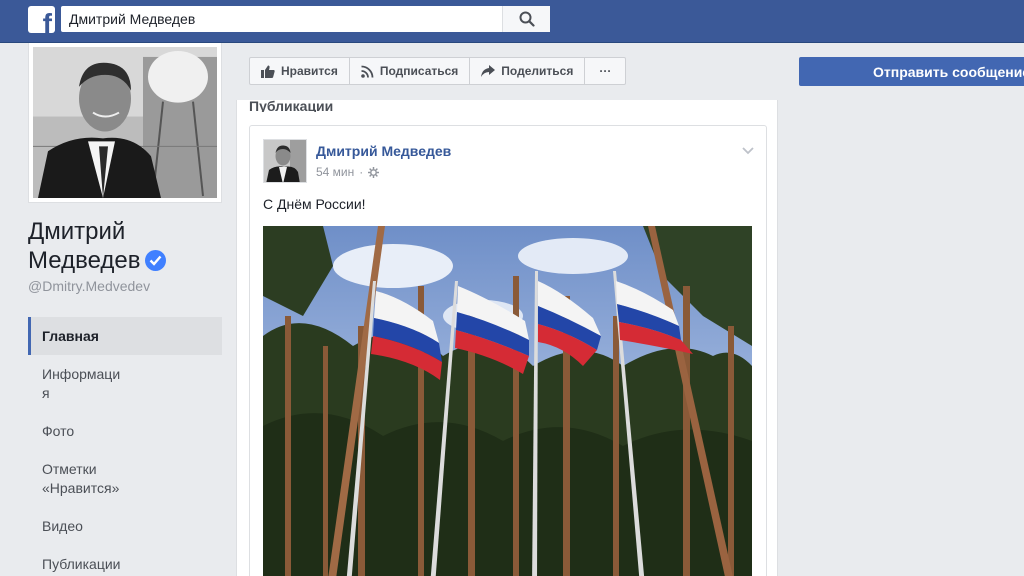 The width and height of the screenshot is (1024, 576). Describe the element at coordinates (41, 19) in the screenshot. I see `facebook-logo: f` at that location.